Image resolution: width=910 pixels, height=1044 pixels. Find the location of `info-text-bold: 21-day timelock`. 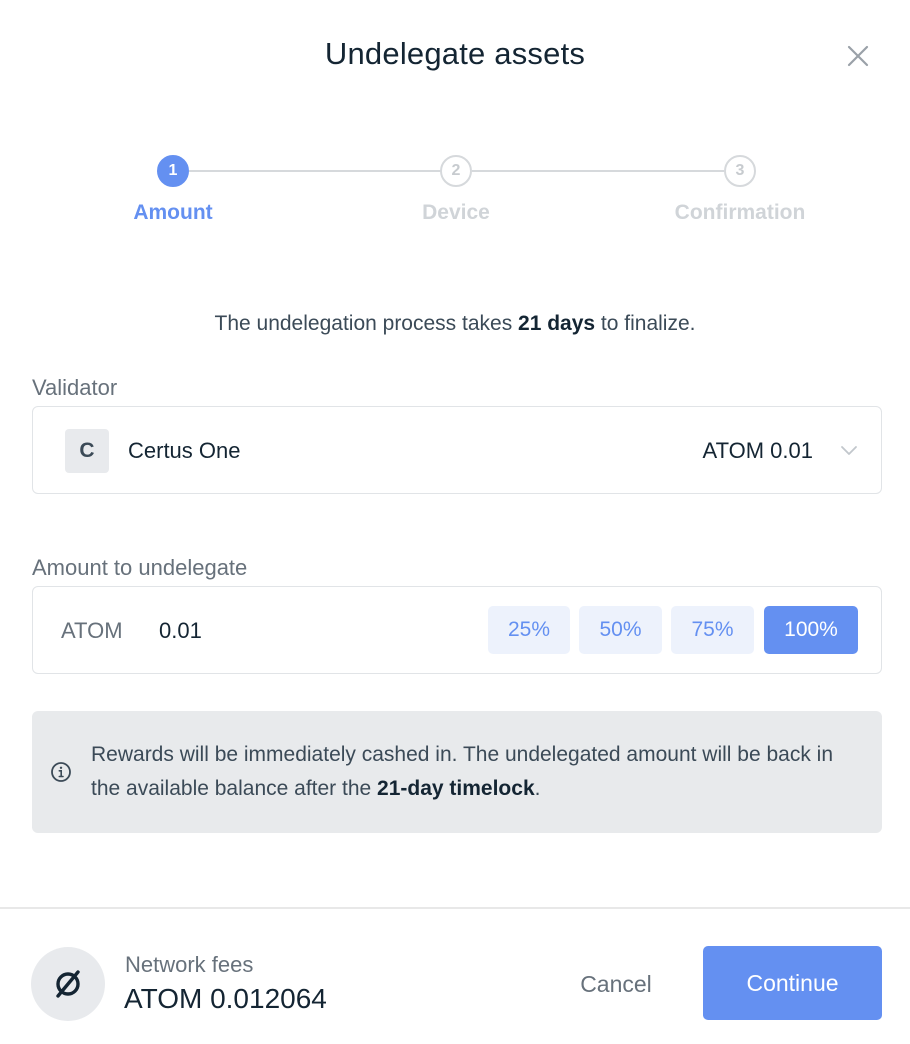

info-text-bold: 21-day timelock is located at coordinates (456, 788).